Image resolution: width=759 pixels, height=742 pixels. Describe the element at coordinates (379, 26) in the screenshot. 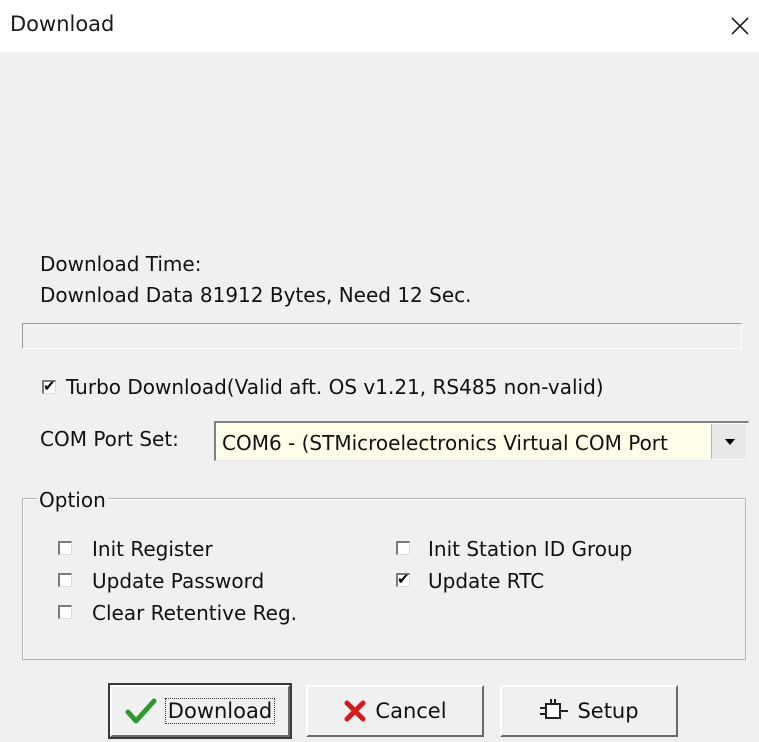

I see `title-bar: Download` at that location.